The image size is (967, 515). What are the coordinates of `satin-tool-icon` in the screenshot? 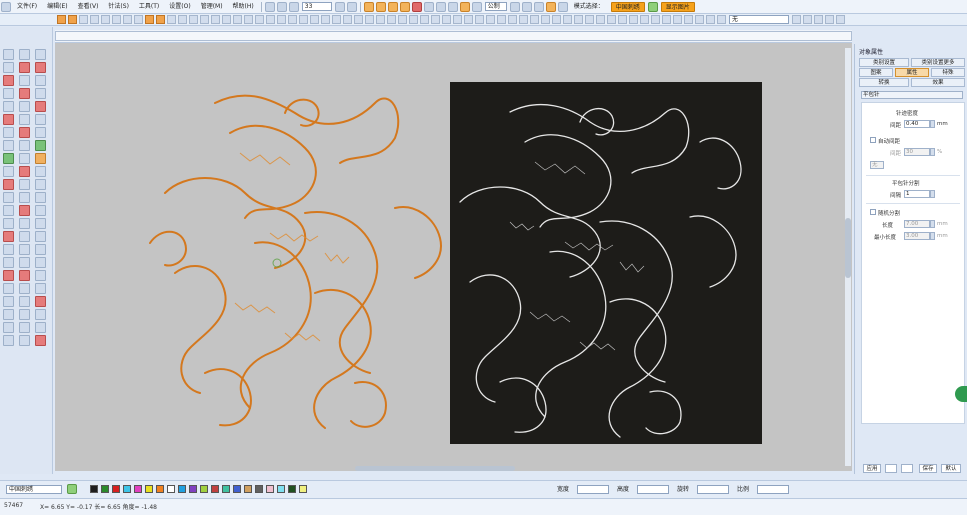 It's located at (392, 6).